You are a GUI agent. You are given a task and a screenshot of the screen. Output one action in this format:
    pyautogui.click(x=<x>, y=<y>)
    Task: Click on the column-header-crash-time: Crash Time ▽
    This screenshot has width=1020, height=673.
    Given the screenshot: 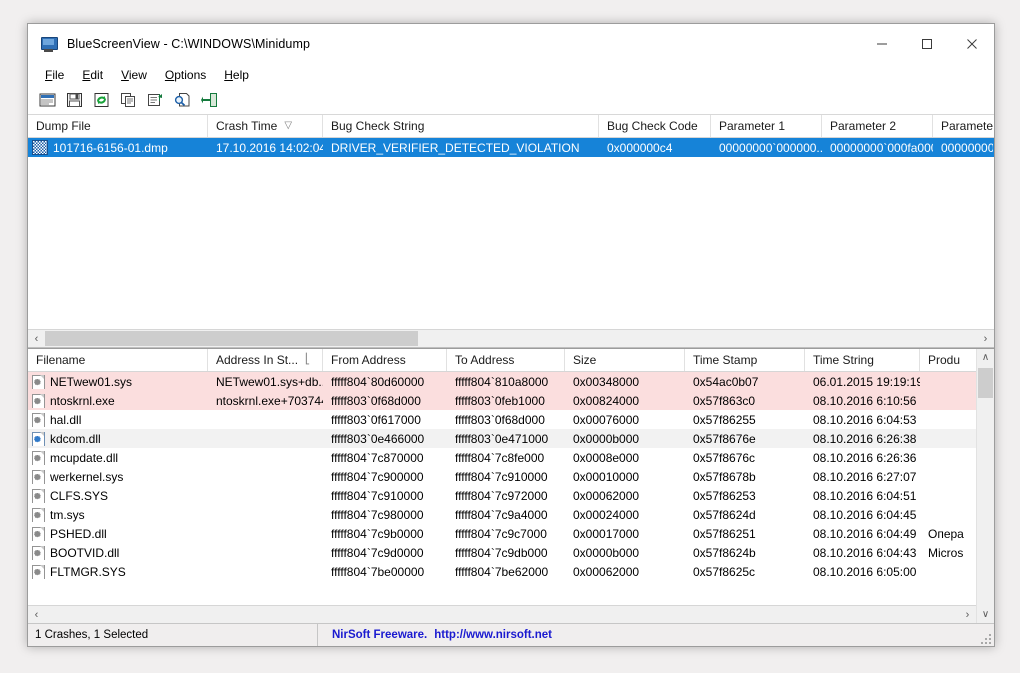 What is the action you would take?
    pyautogui.click(x=265, y=126)
    